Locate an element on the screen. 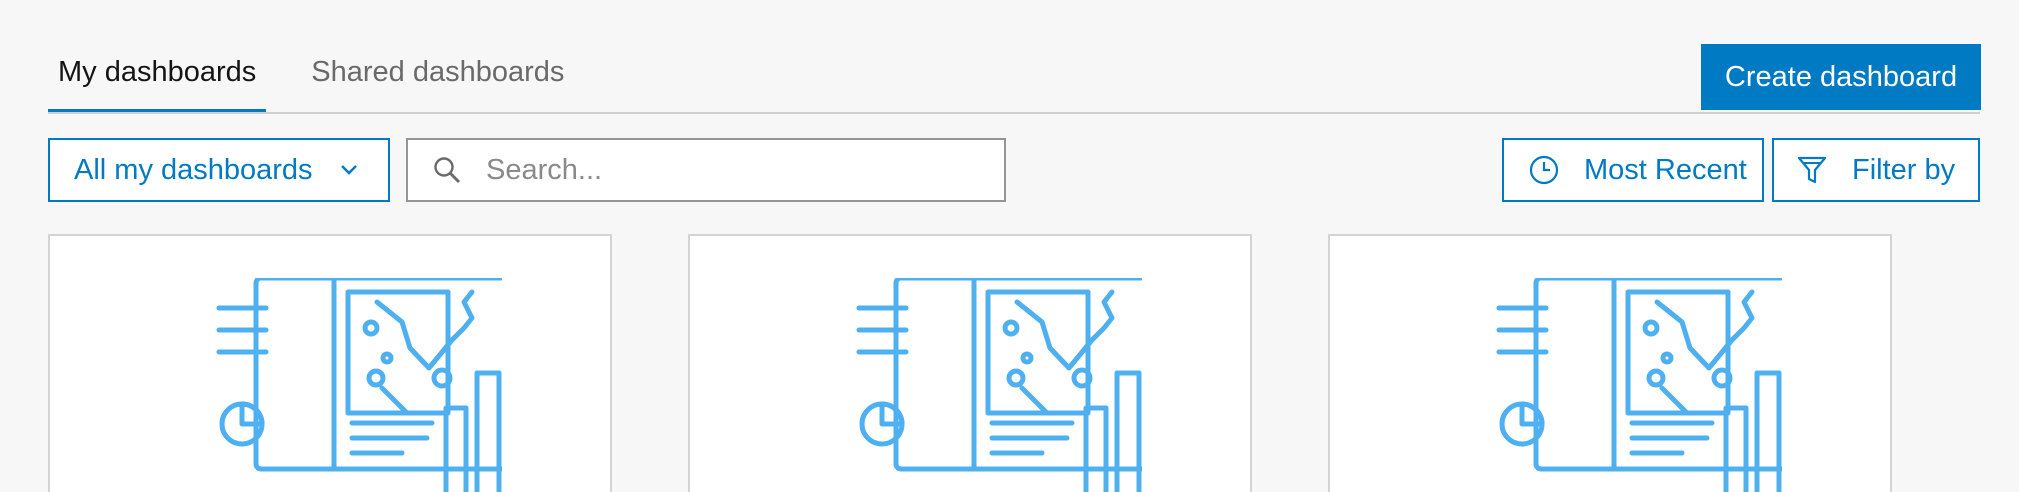 The width and height of the screenshot is (2019, 492). scope-dropdown: All my dashboards is located at coordinates (219, 170).